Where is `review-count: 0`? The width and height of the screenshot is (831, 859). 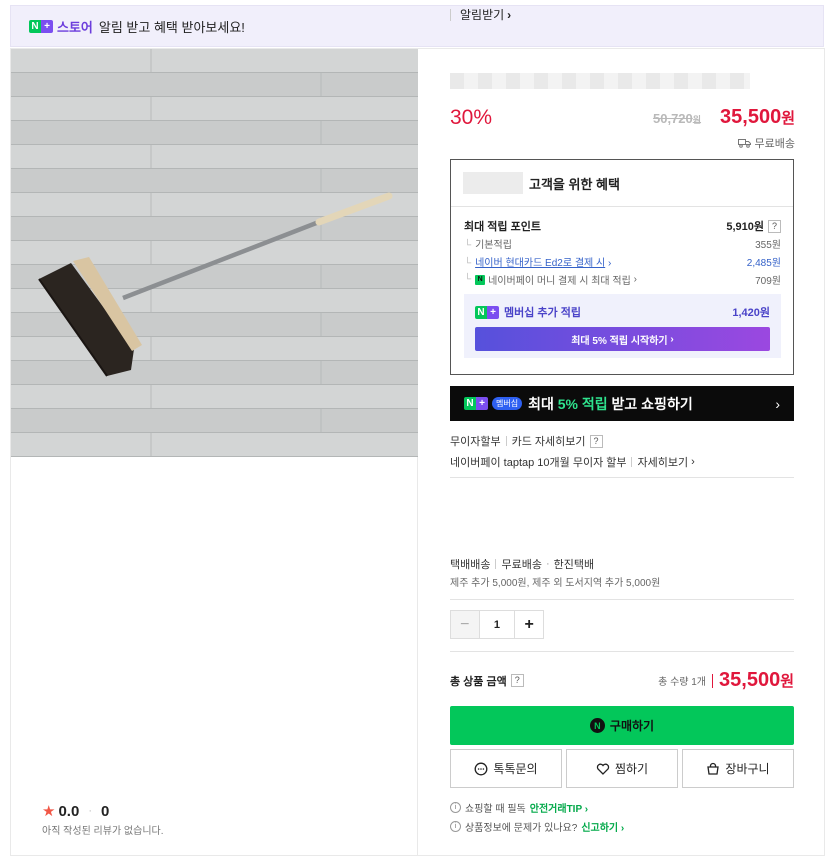
review-count: 0 is located at coordinates (105, 811).